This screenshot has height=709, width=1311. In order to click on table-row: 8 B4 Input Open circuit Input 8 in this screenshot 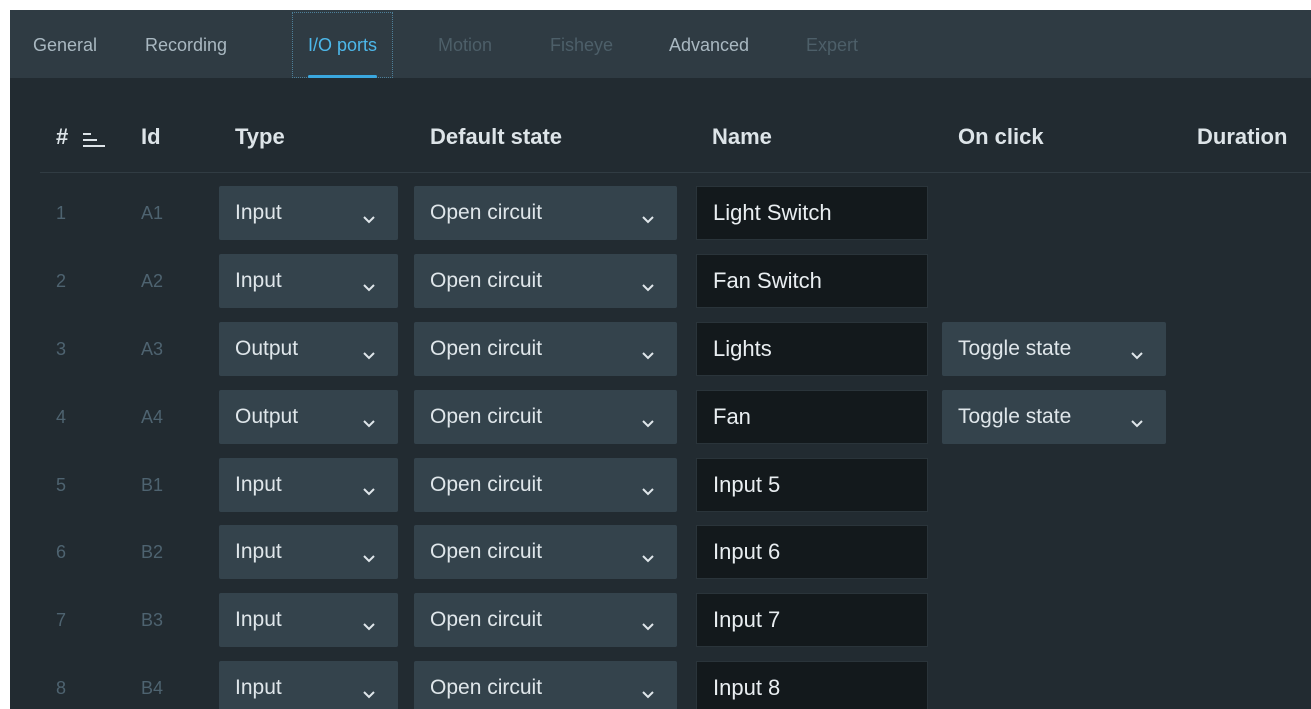, I will do `click(660, 685)`.